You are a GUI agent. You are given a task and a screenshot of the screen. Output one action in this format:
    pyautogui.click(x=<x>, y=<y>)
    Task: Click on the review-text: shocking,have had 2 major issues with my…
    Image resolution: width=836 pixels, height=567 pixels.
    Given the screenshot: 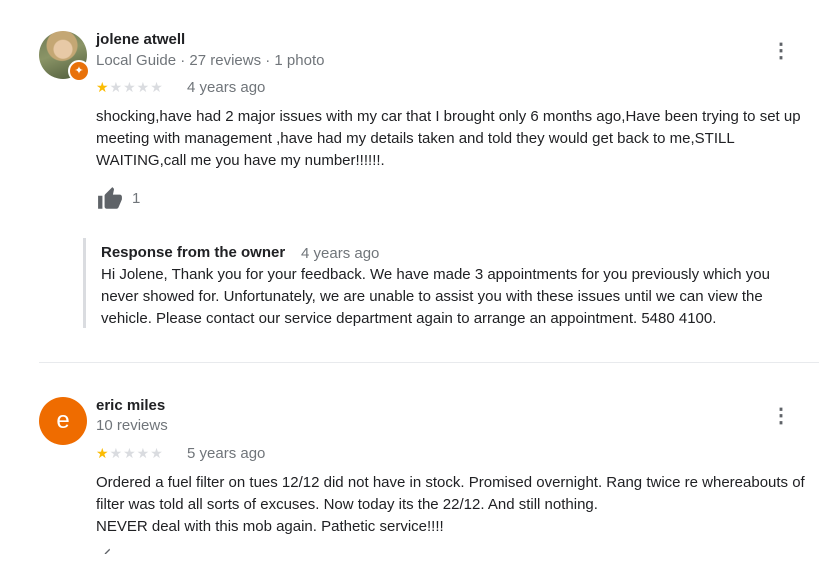 What is the action you would take?
    pyautogui.click(x=448, y=138)
    